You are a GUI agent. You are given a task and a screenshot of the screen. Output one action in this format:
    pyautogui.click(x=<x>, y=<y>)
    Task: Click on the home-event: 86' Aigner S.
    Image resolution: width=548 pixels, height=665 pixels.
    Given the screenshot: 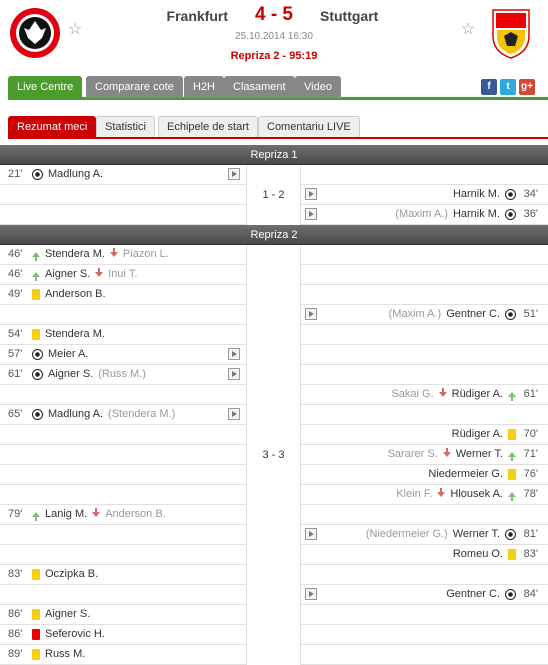 What is the action you would take?
    pyautogui.click(x=123, y=614)
    